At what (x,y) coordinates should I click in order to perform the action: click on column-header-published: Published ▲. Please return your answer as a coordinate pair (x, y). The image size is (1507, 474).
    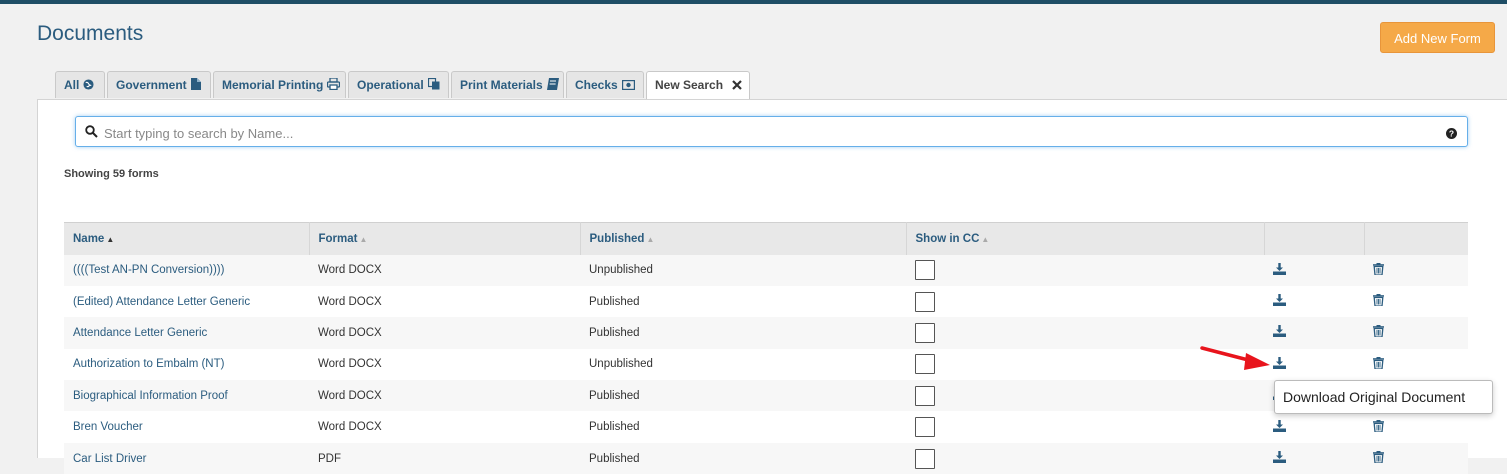
    Looking at the image, I should click on (743, 238).